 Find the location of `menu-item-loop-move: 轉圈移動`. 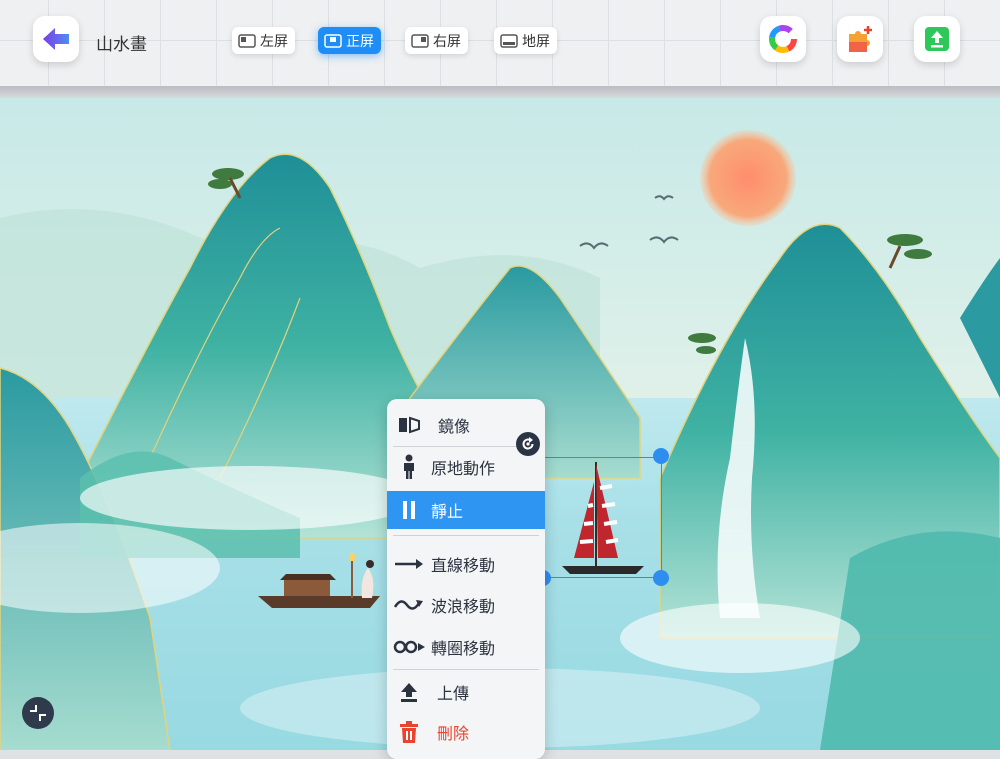

menu-item-loop-move: 轉圈移動 is located at coordinates (466, 647).